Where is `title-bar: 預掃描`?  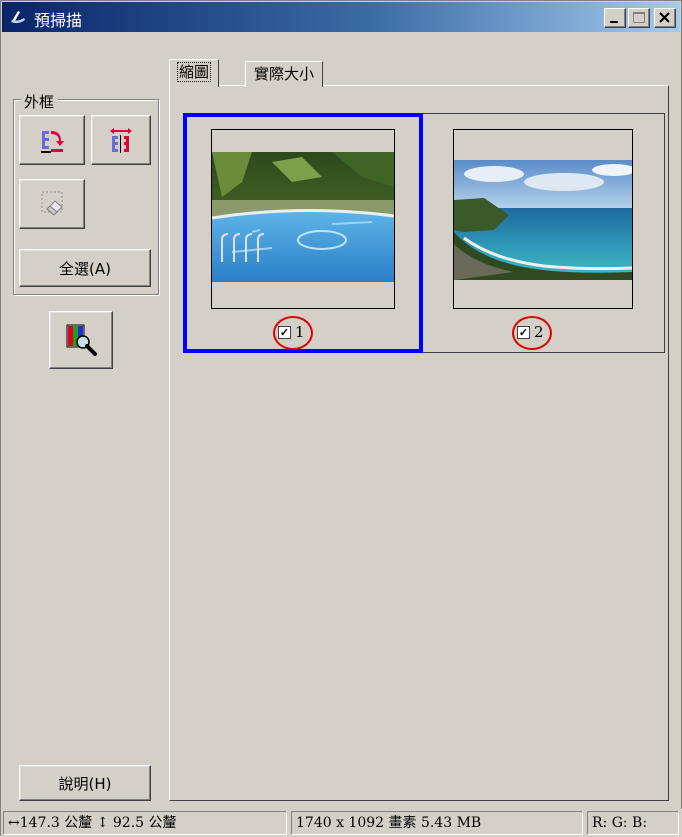
title-bar: 預掃描 is located at coordinates (341, 17).